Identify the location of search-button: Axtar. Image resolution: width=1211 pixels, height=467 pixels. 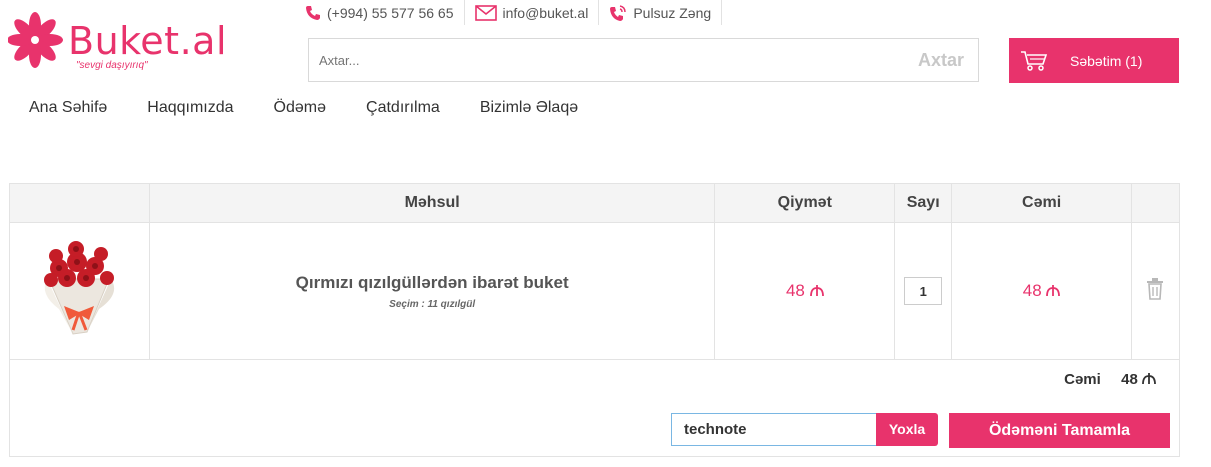
(941, 60).